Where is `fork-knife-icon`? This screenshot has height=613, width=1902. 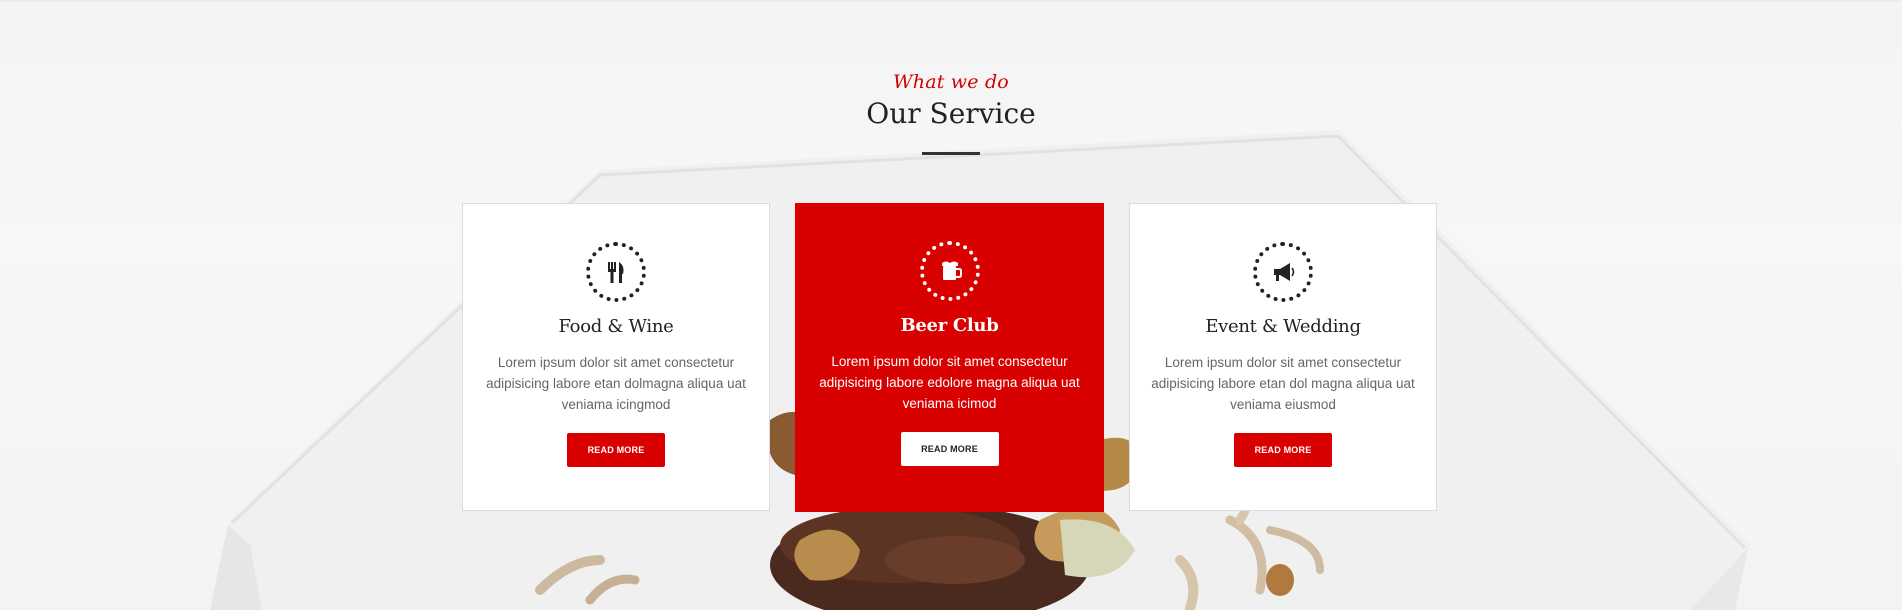
fork-knife-icon is located at coordinates (616, 272).